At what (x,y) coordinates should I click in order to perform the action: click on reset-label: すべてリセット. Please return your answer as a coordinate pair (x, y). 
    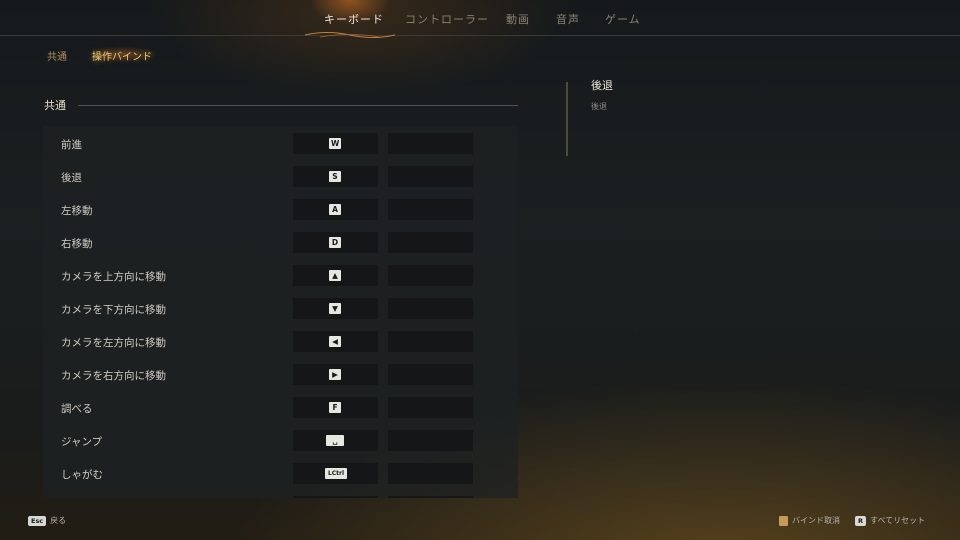
    Looking at the image, I should click on (898, 520).